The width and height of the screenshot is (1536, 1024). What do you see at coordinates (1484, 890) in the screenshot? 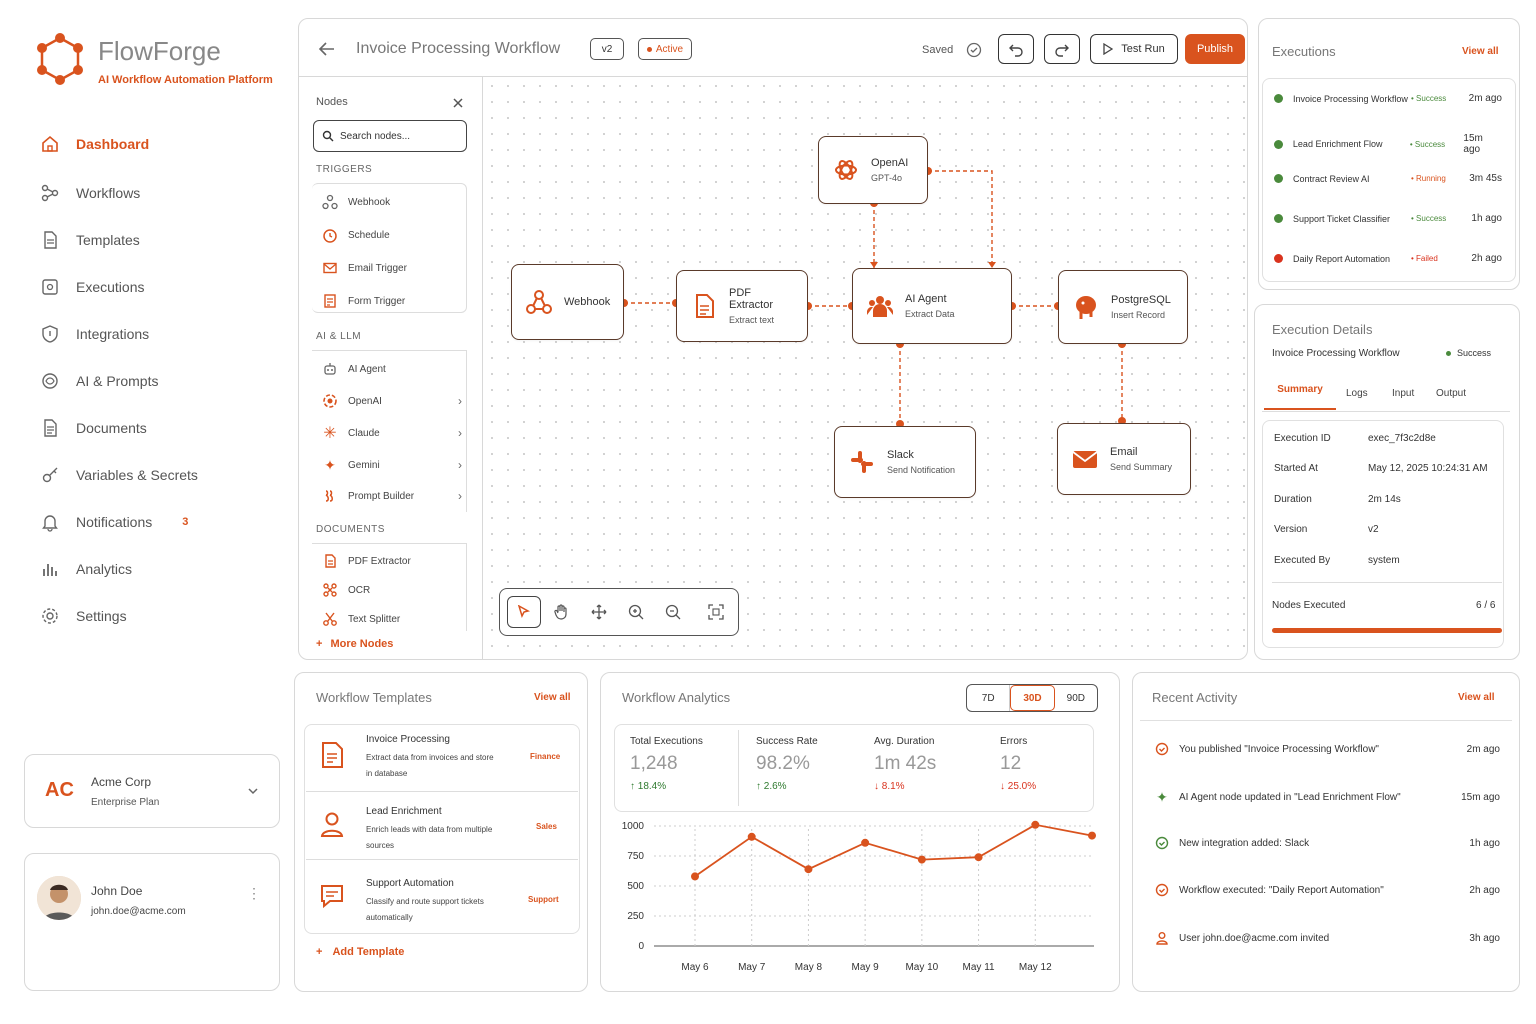
I see `activity-time: 2h ago` at bounding box center [1484, 890].